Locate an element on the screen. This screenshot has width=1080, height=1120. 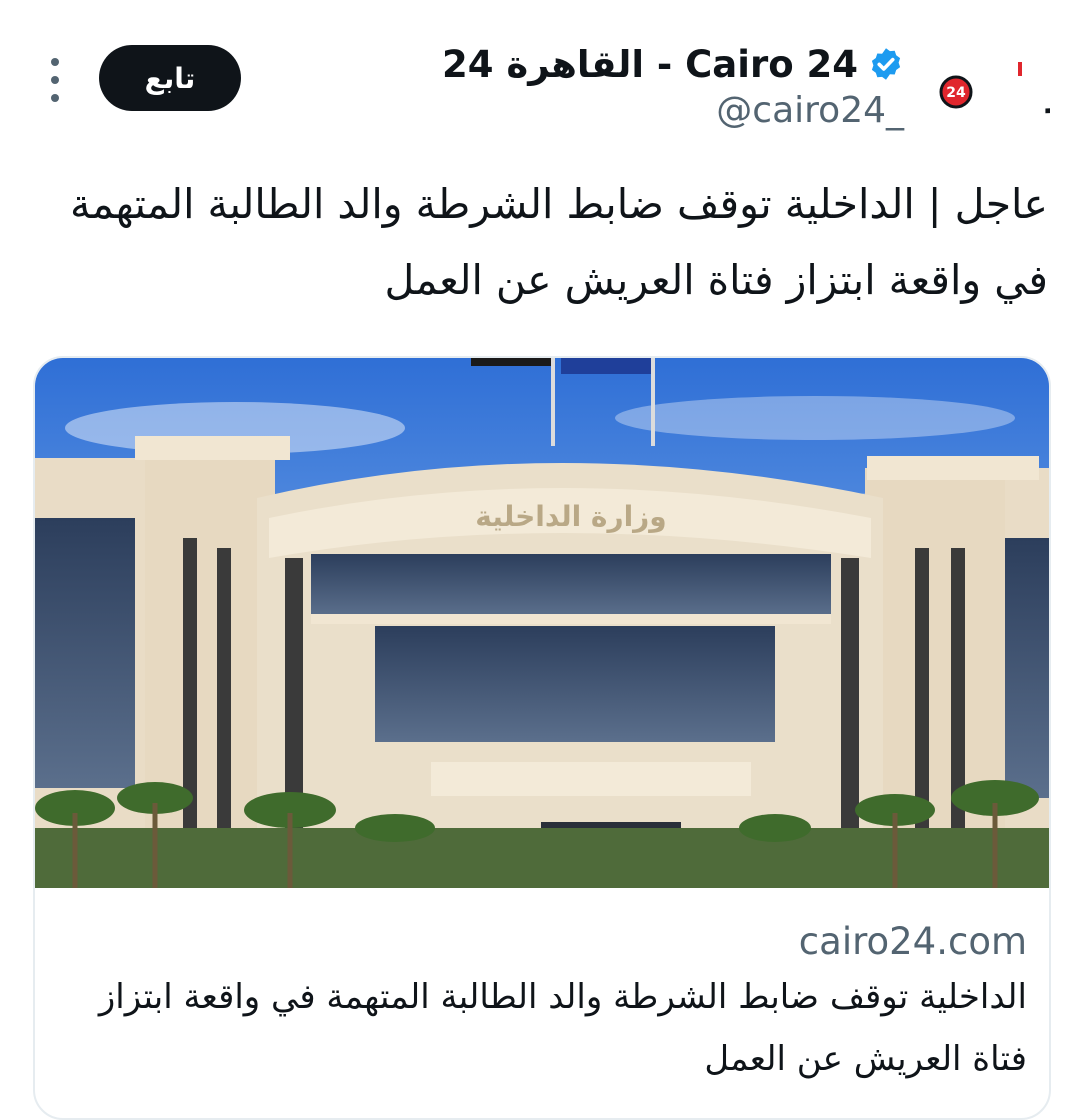
verified-badge-icon is located at coordinates (886, 64).